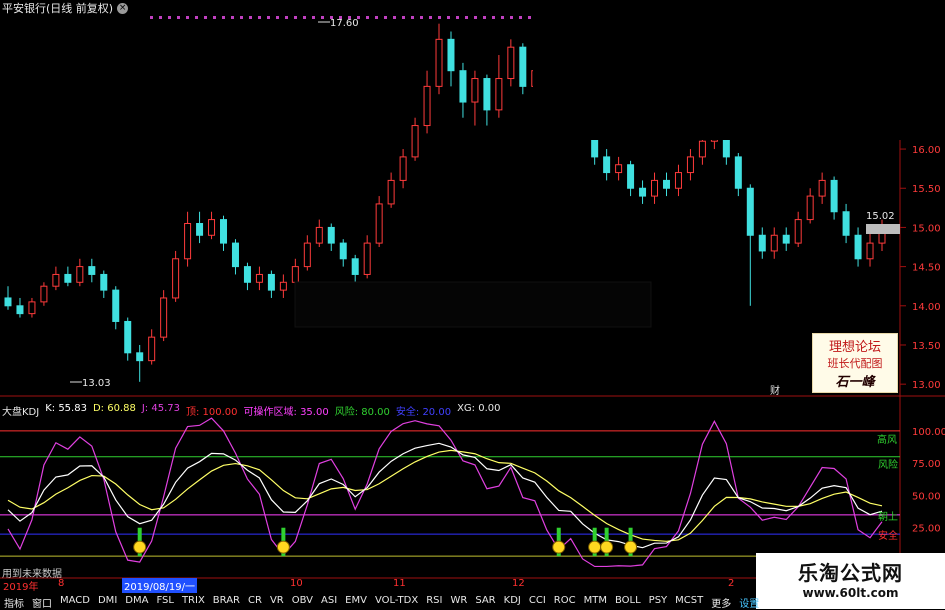 The height and width of the screenshot is (610, 945). Describe the element at coordinates (926, 346) in the screenshot. I see `price-tick-label: 13.50` at that location.